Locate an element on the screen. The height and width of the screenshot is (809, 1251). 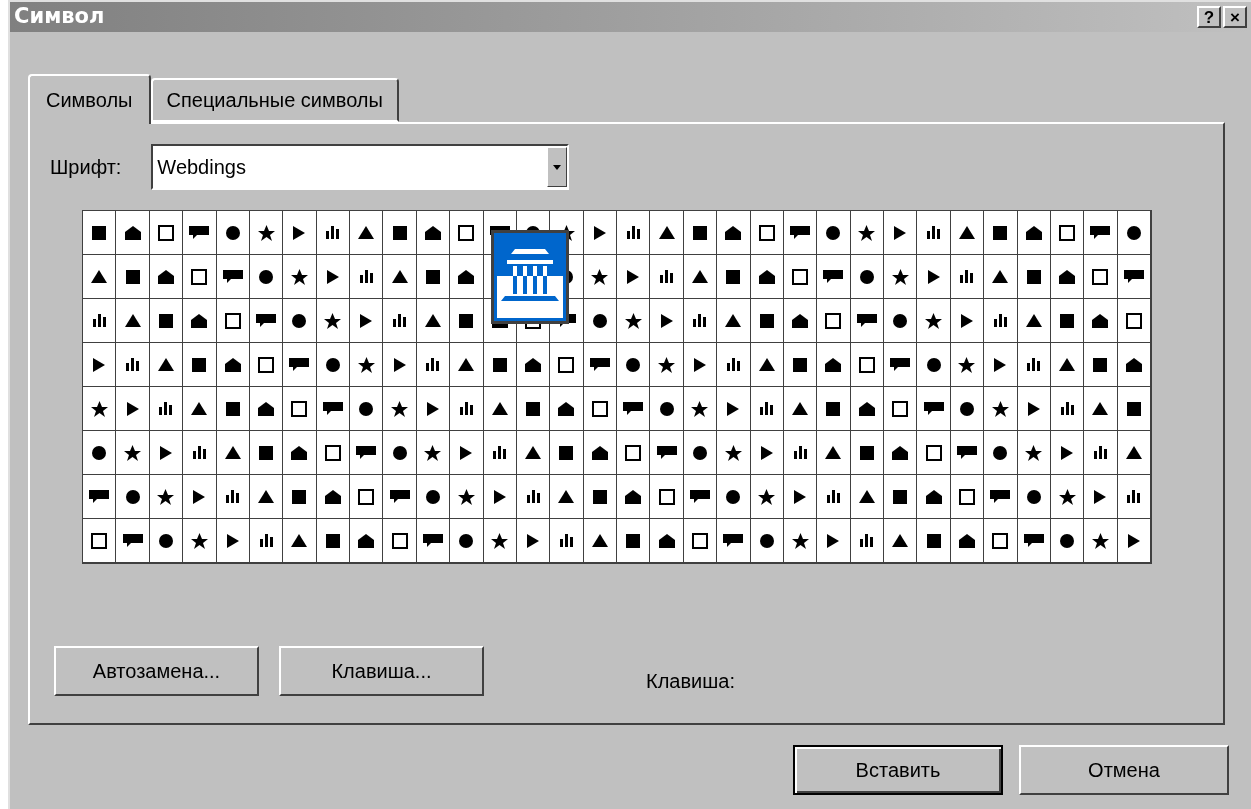
font-dropdown: Webdings is located at coordinates (360, 167).